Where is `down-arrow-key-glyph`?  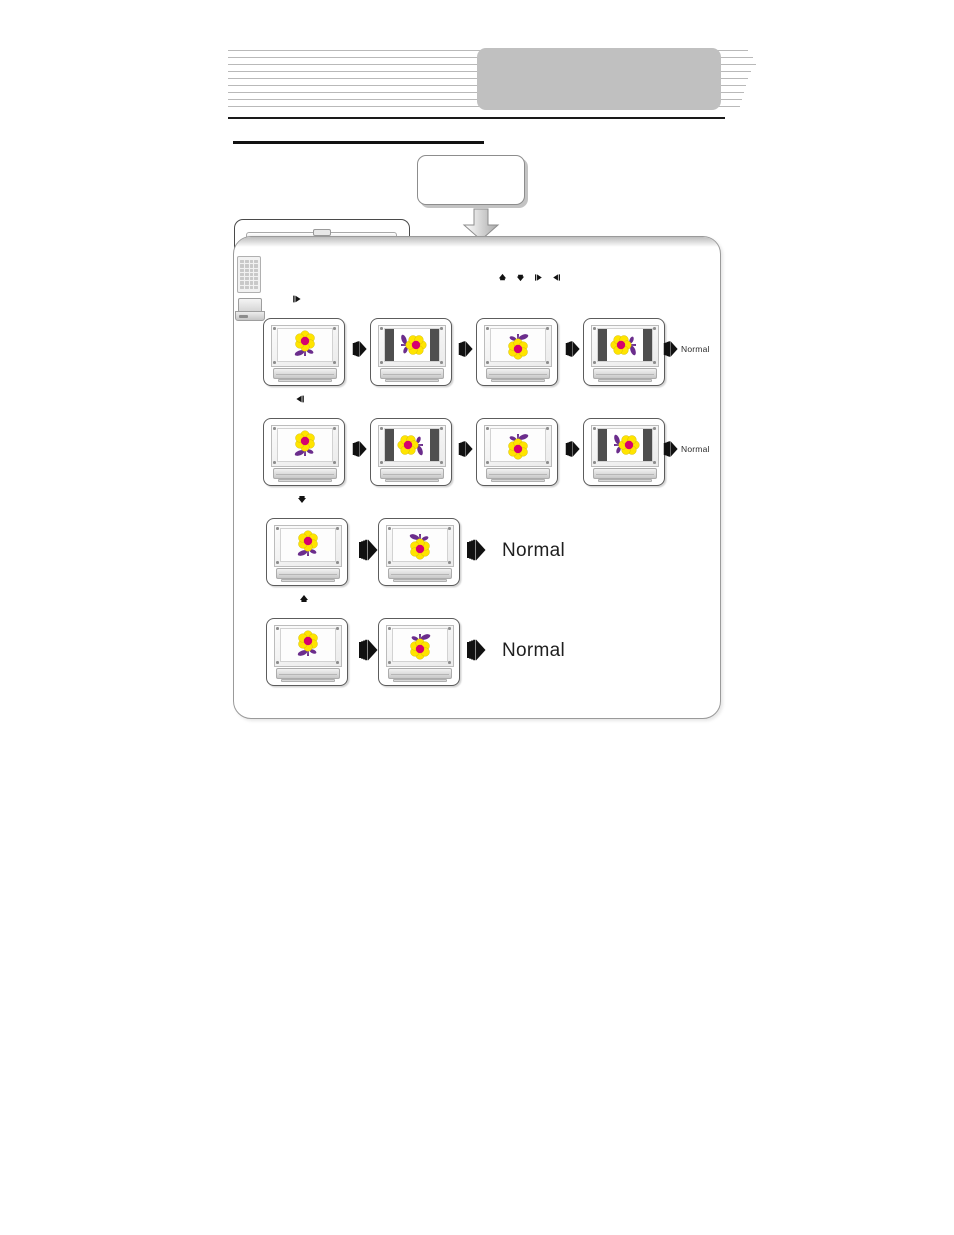
down-arrow-key-glyph is located at coordinates (520, 278).